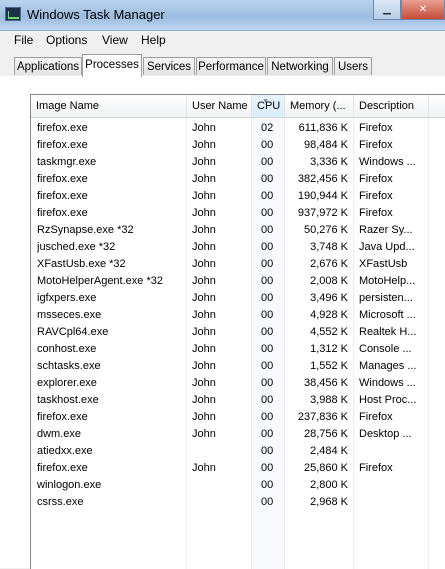 The image size is (445, 569). I want to click on process-name: RAVCpl64.exe, so click(73, 332).